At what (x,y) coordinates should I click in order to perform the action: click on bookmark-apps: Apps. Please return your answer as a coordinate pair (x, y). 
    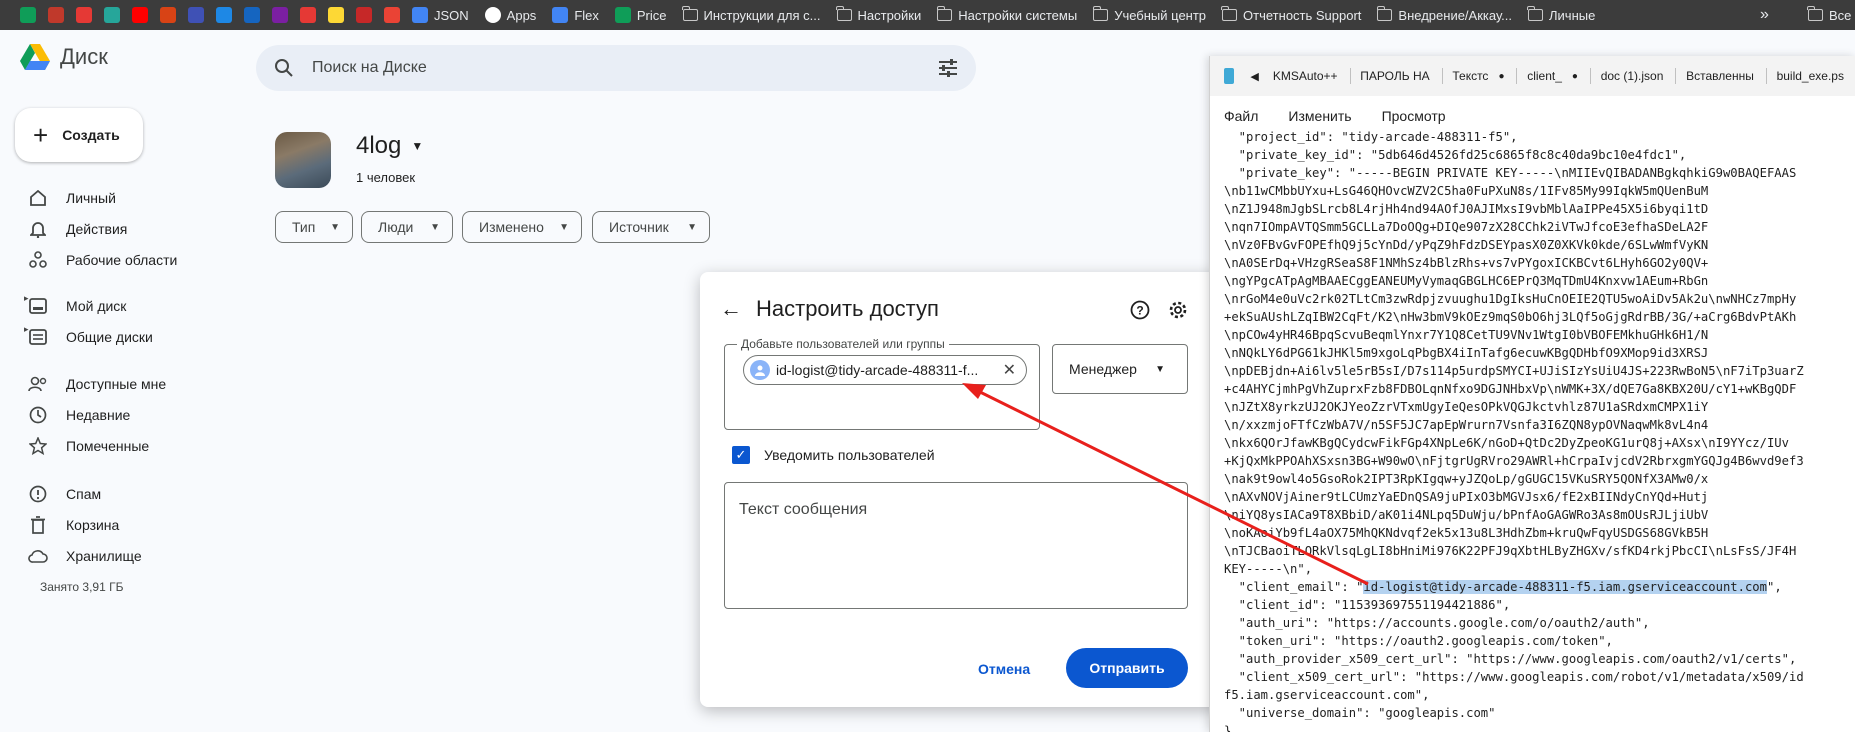
    Looking at the image, I should click on (510, 15).